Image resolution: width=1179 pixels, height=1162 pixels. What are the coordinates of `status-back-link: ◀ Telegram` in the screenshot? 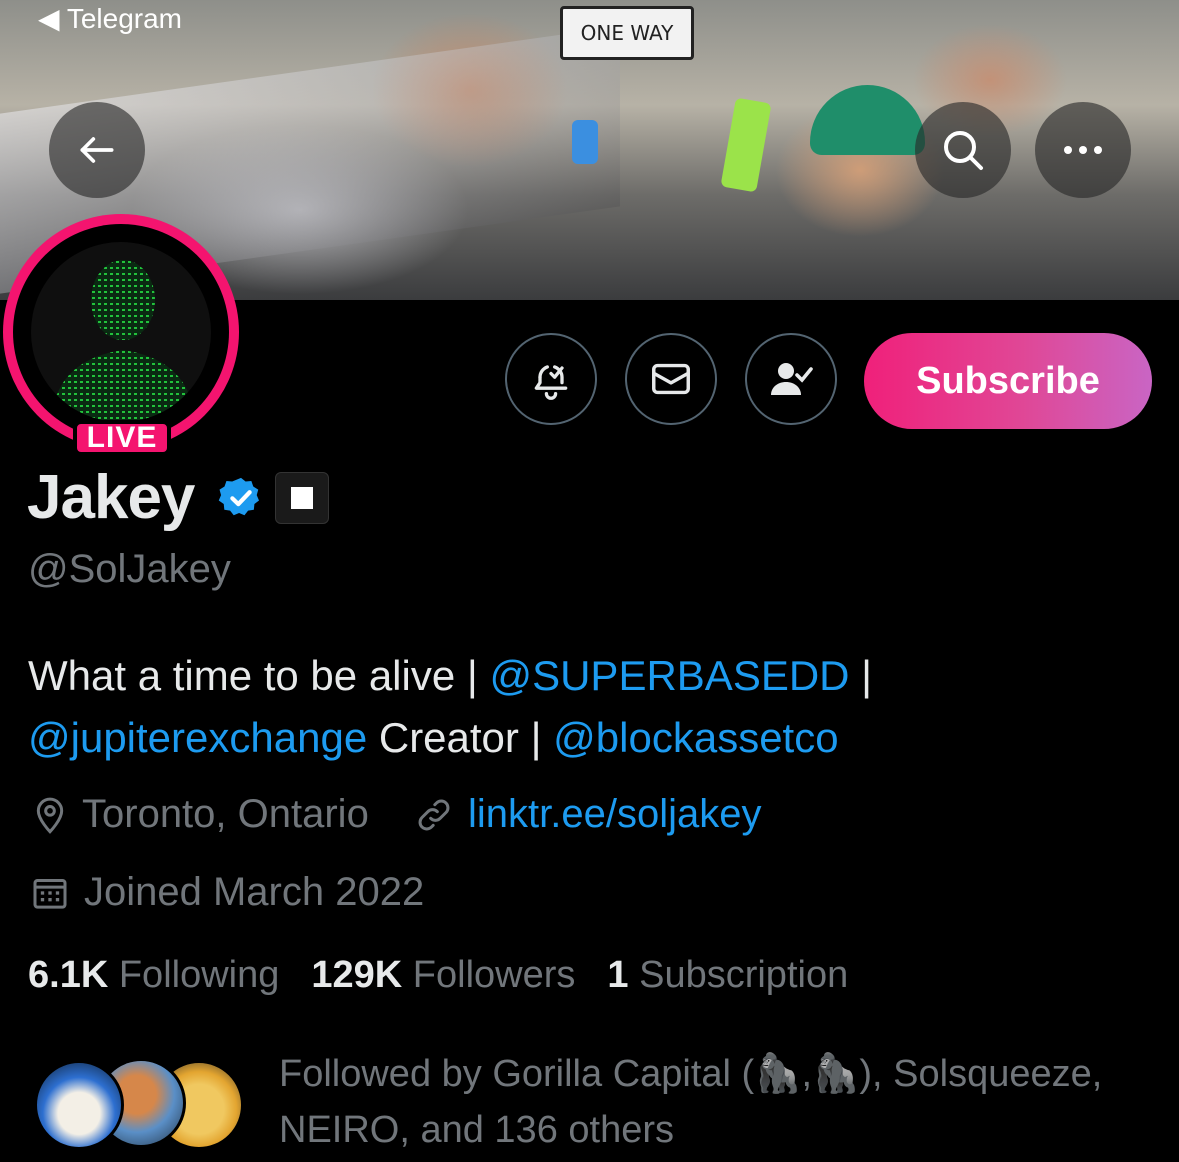 It's located at (110, 18).